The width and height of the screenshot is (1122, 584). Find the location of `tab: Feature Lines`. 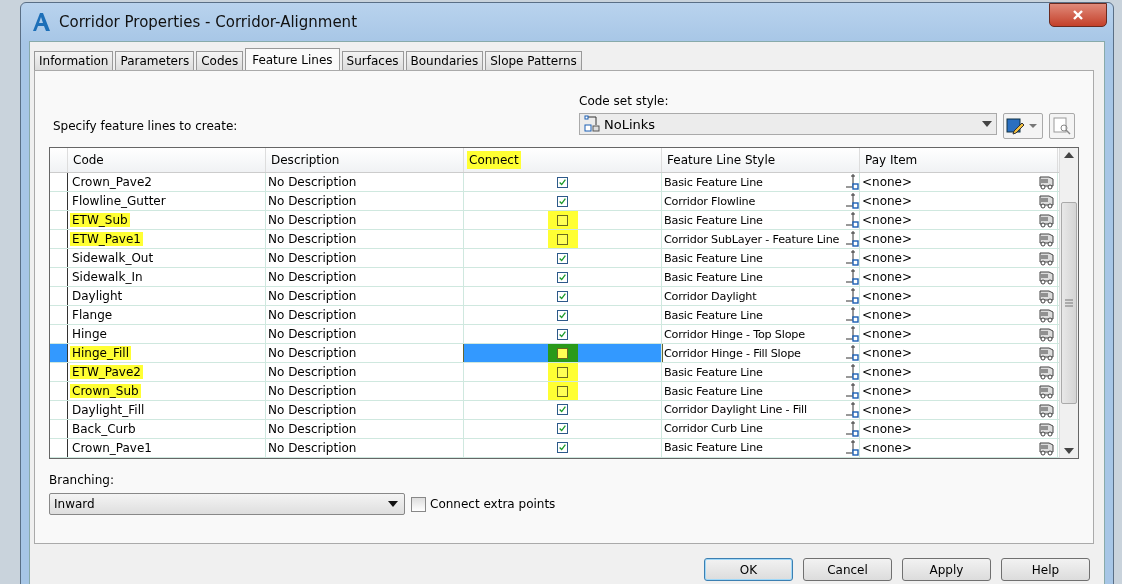

tab: Feature Lines is located at coordinates (292, 59).